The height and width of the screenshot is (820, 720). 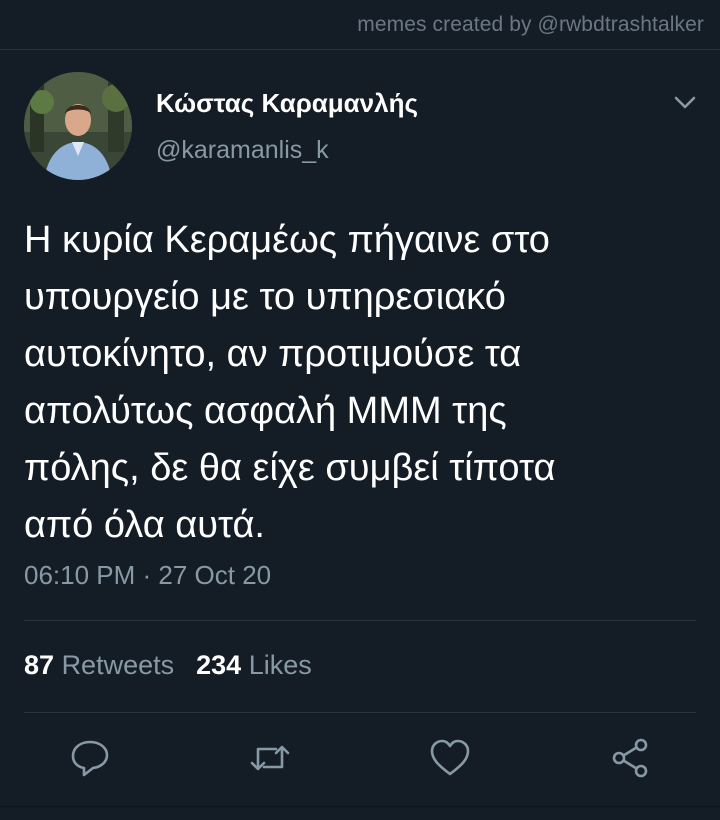 I want to click on avatar, so click(x=78, y=126).